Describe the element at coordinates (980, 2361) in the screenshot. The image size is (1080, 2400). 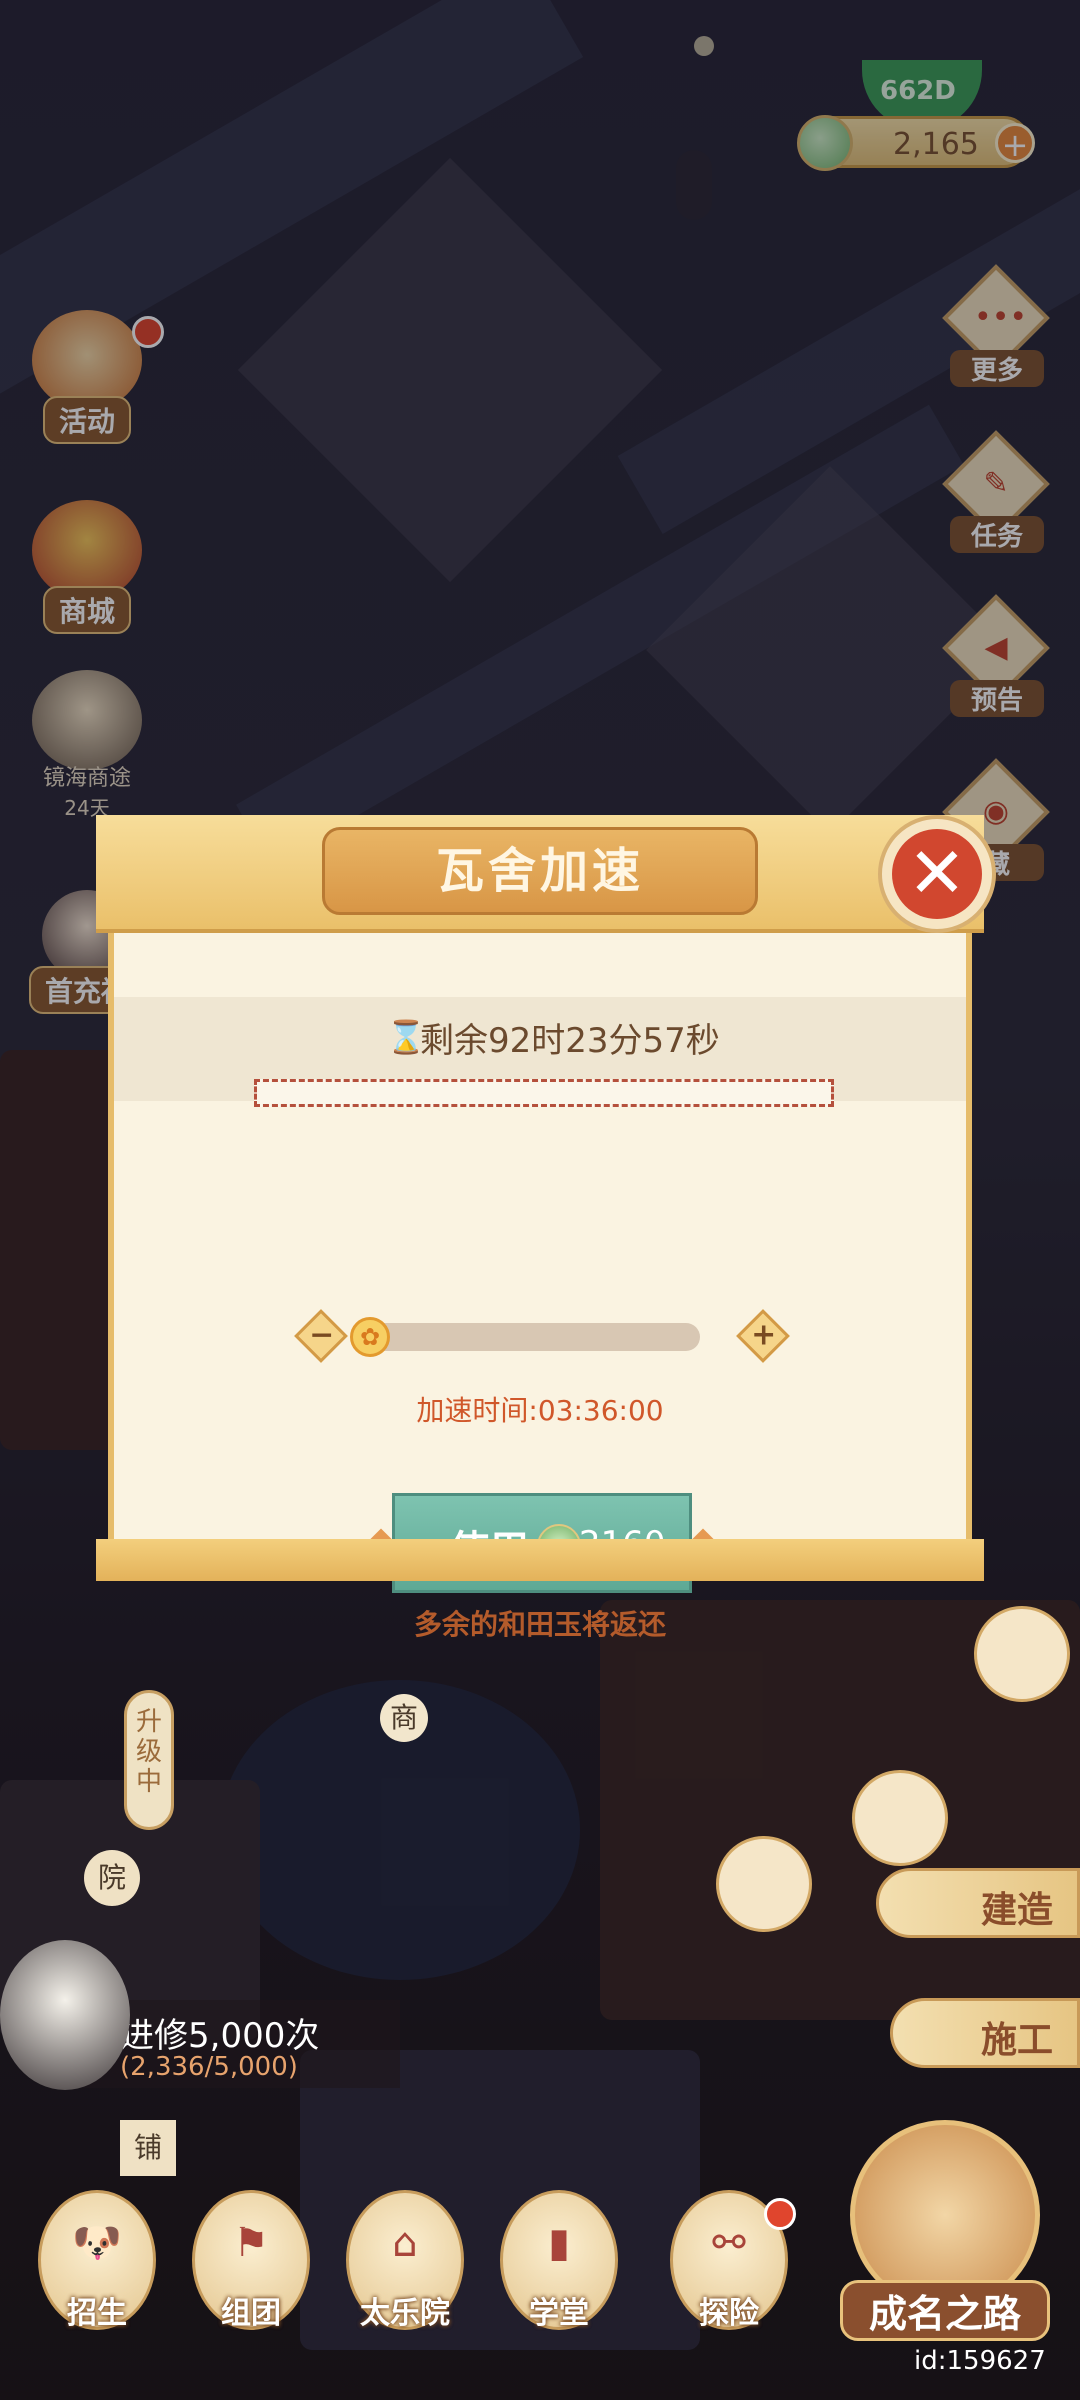
I see `user-id: id:159627` at that location.